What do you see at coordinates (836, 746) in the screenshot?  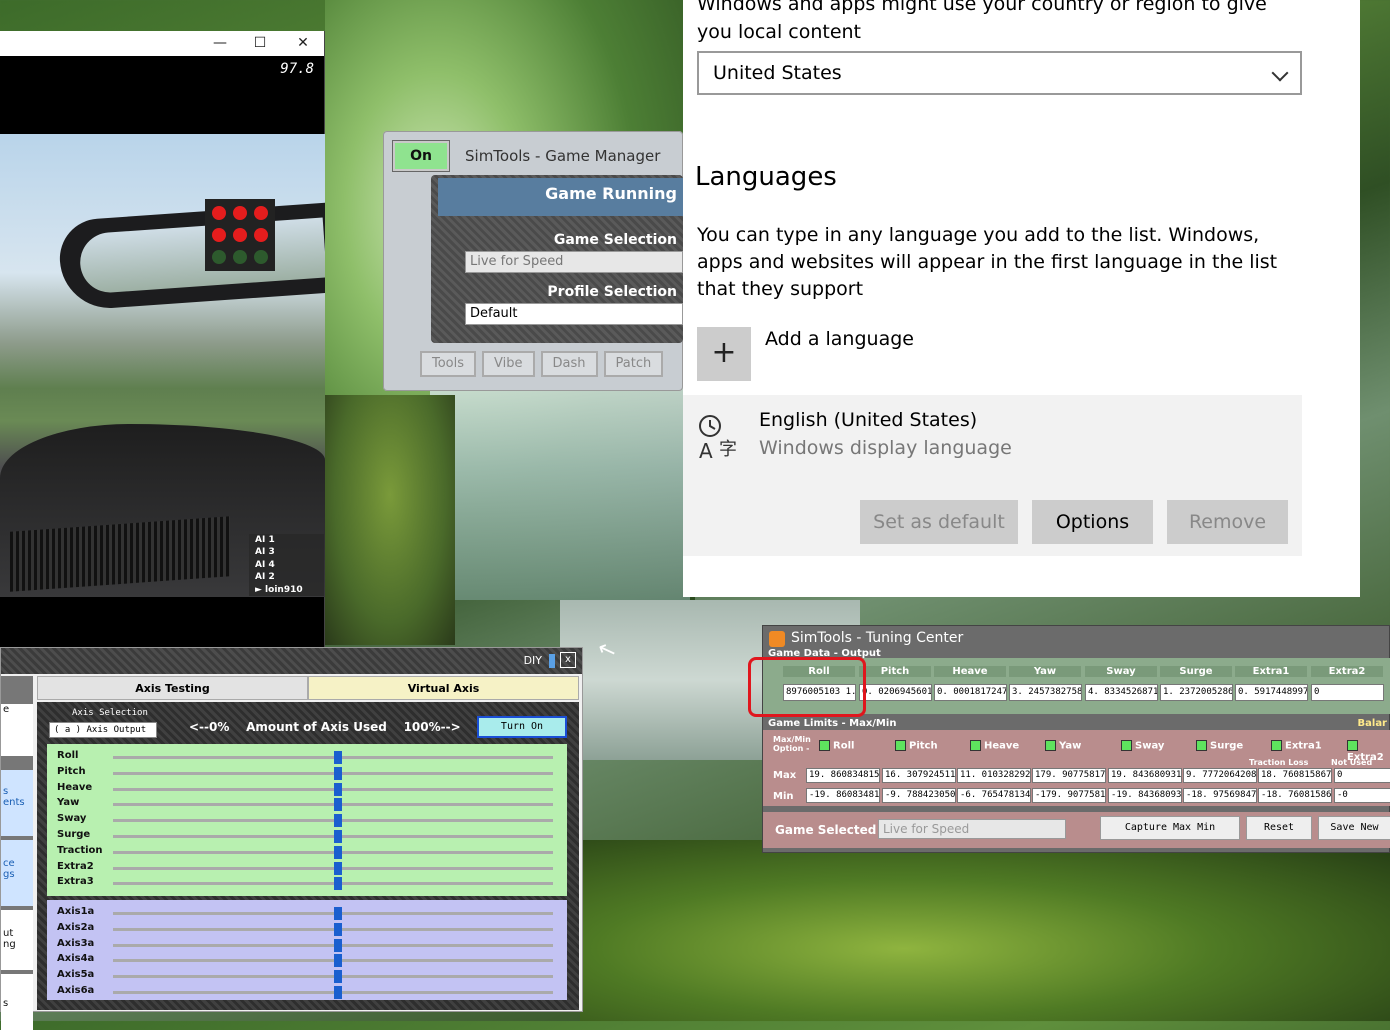 I see `axis-checkbox: Roll` at bounding box center [836, 746].